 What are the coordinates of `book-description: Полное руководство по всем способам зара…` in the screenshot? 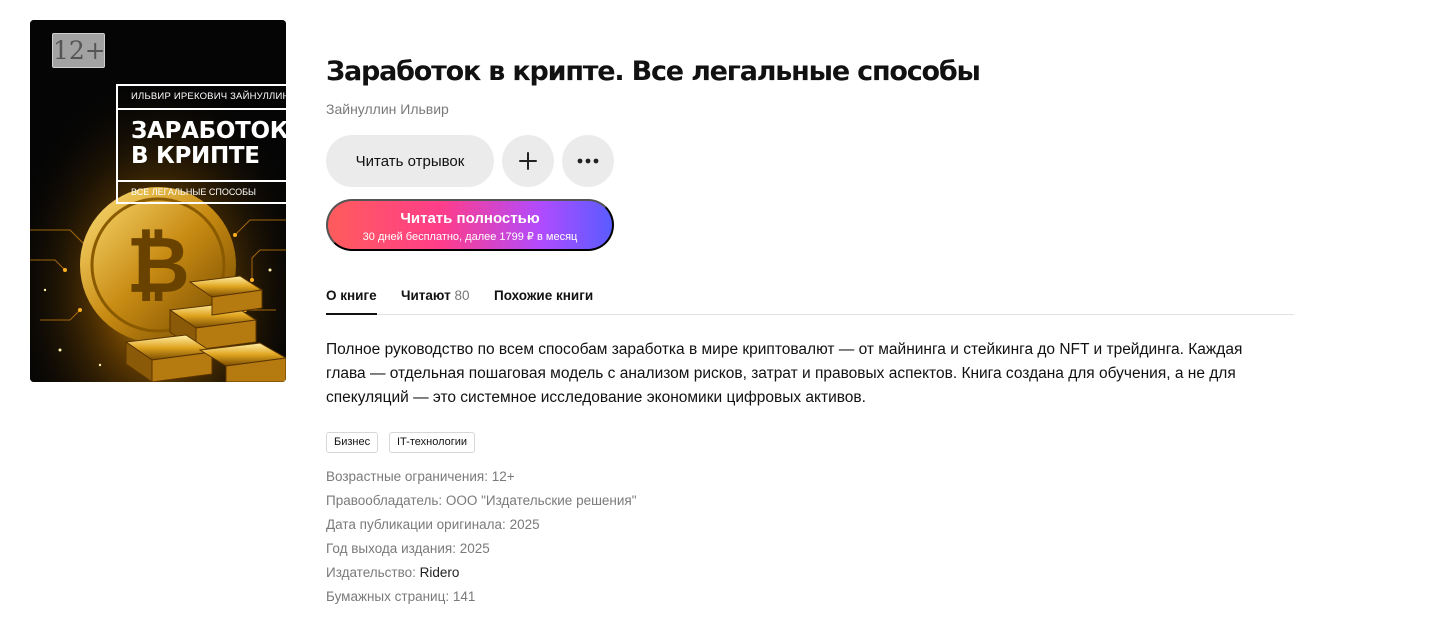 It's located at (784, 373).